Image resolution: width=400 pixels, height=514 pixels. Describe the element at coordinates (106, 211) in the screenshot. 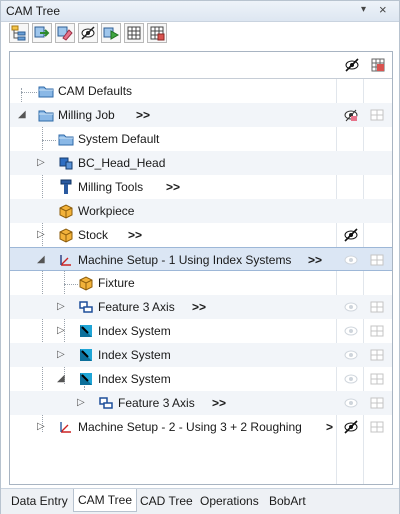

I see `tree-item-label: Workpiece` at that location.